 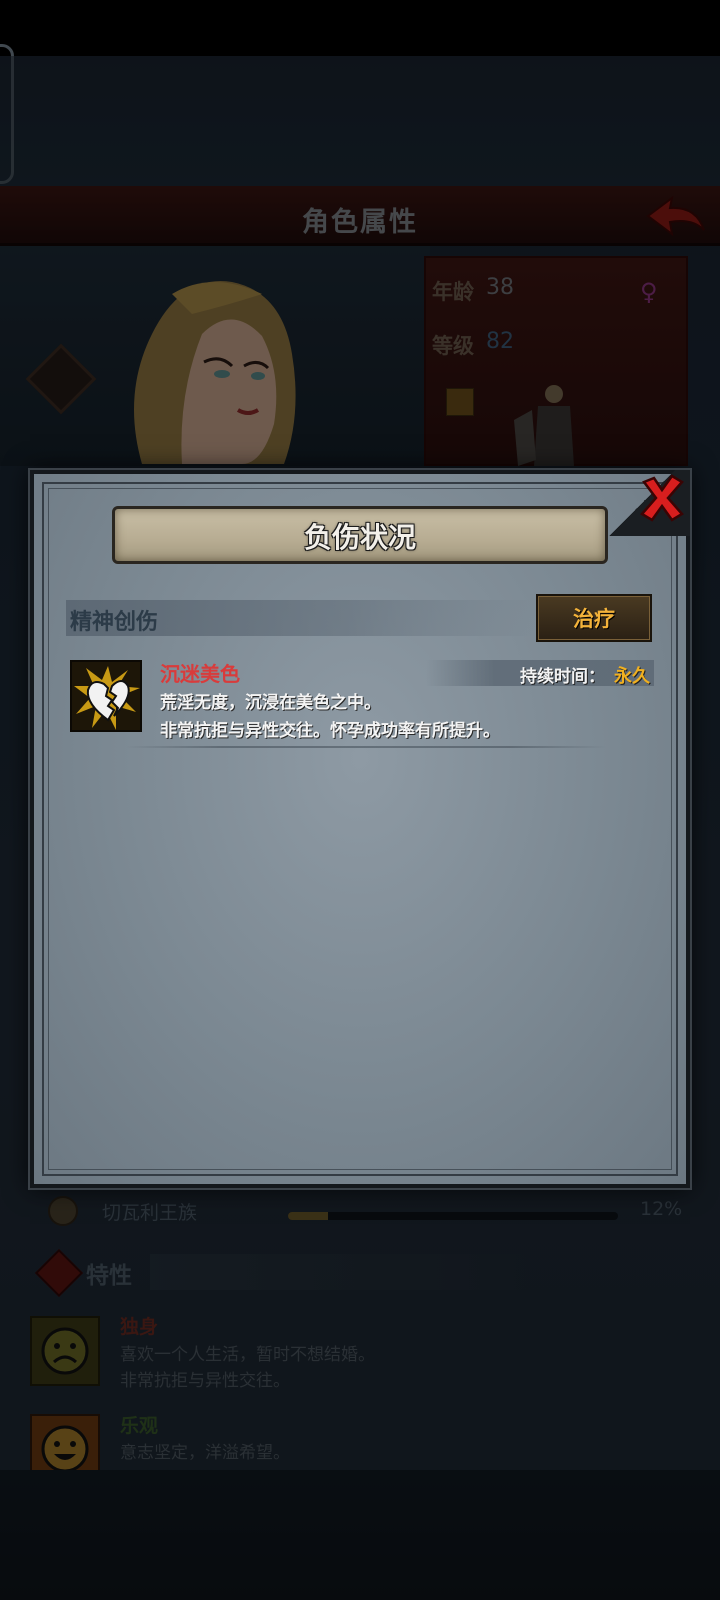 I want to click on dialog-title: 负伤状况, so click(x=359, y=537).